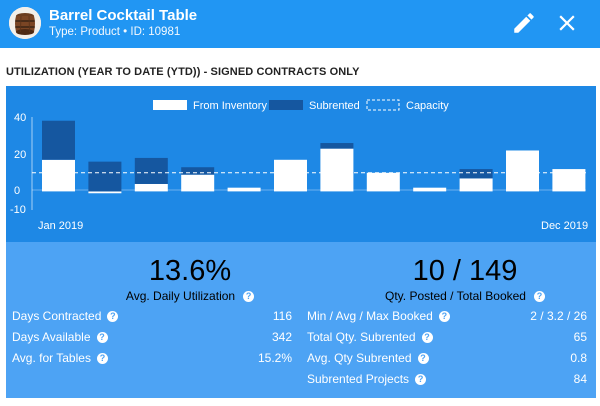 The image size is (600, 406). I want to click on legend-label-subrented: Subrented, so click(334, 106).